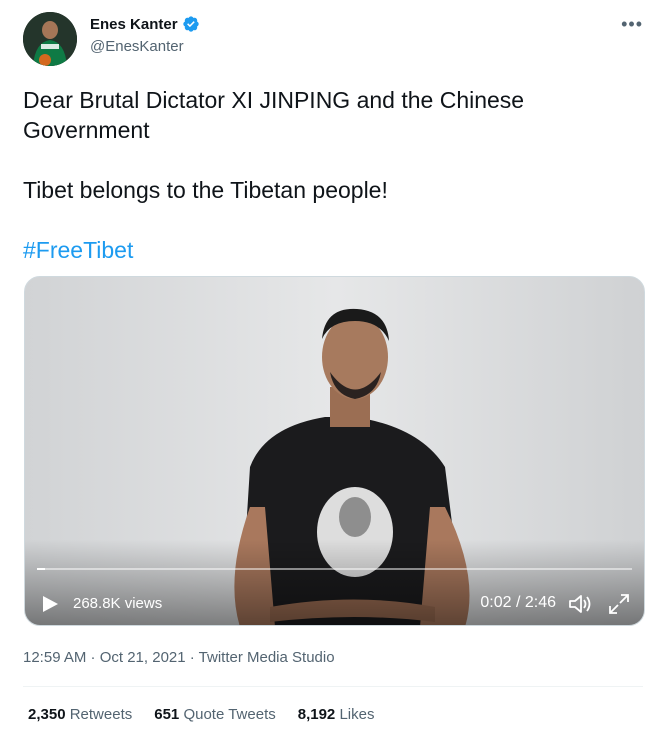 This screenshot has width=665, height=737. I want to click on progress-fill, so click(41, 569).